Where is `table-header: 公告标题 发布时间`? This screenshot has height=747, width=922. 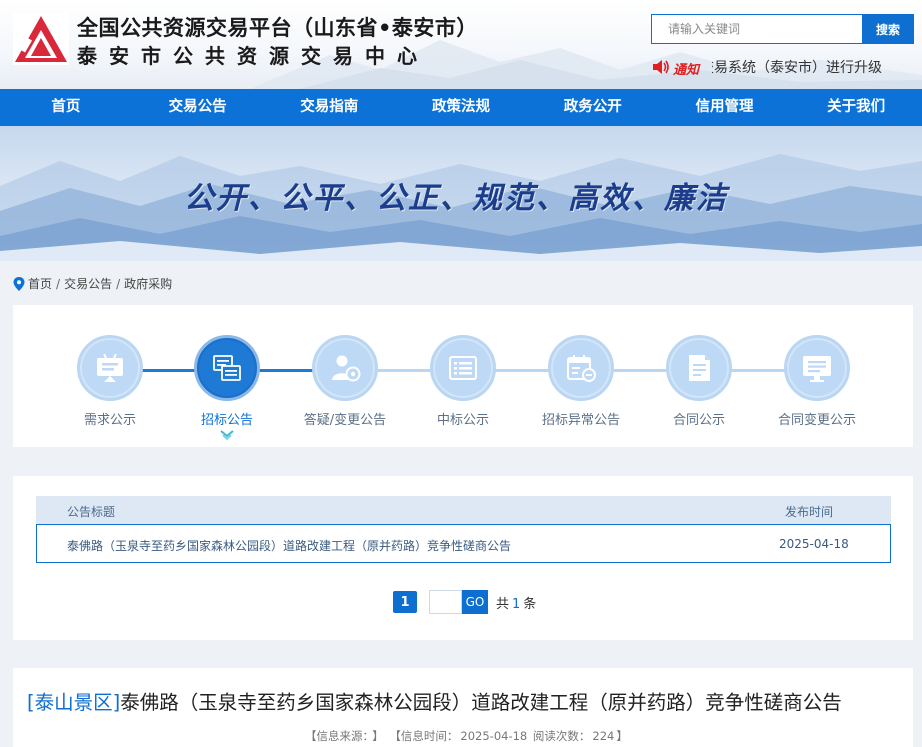
table-header: 公告标题 发布时间 is located at coordinates (463, 510).